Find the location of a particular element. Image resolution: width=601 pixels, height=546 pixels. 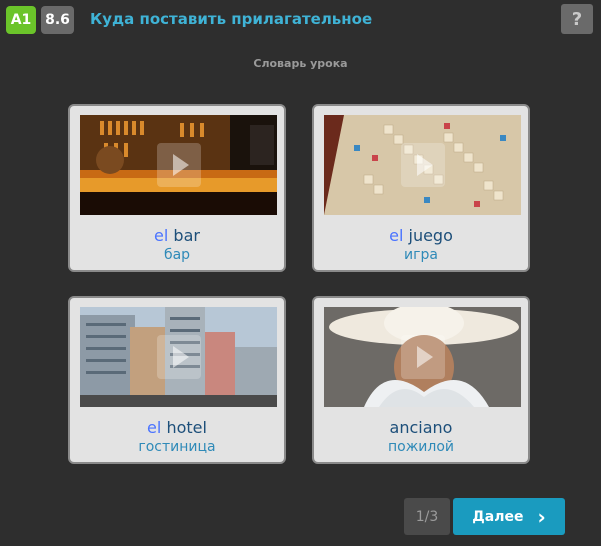

card-translation: игра is located at coordinates (421, 255).